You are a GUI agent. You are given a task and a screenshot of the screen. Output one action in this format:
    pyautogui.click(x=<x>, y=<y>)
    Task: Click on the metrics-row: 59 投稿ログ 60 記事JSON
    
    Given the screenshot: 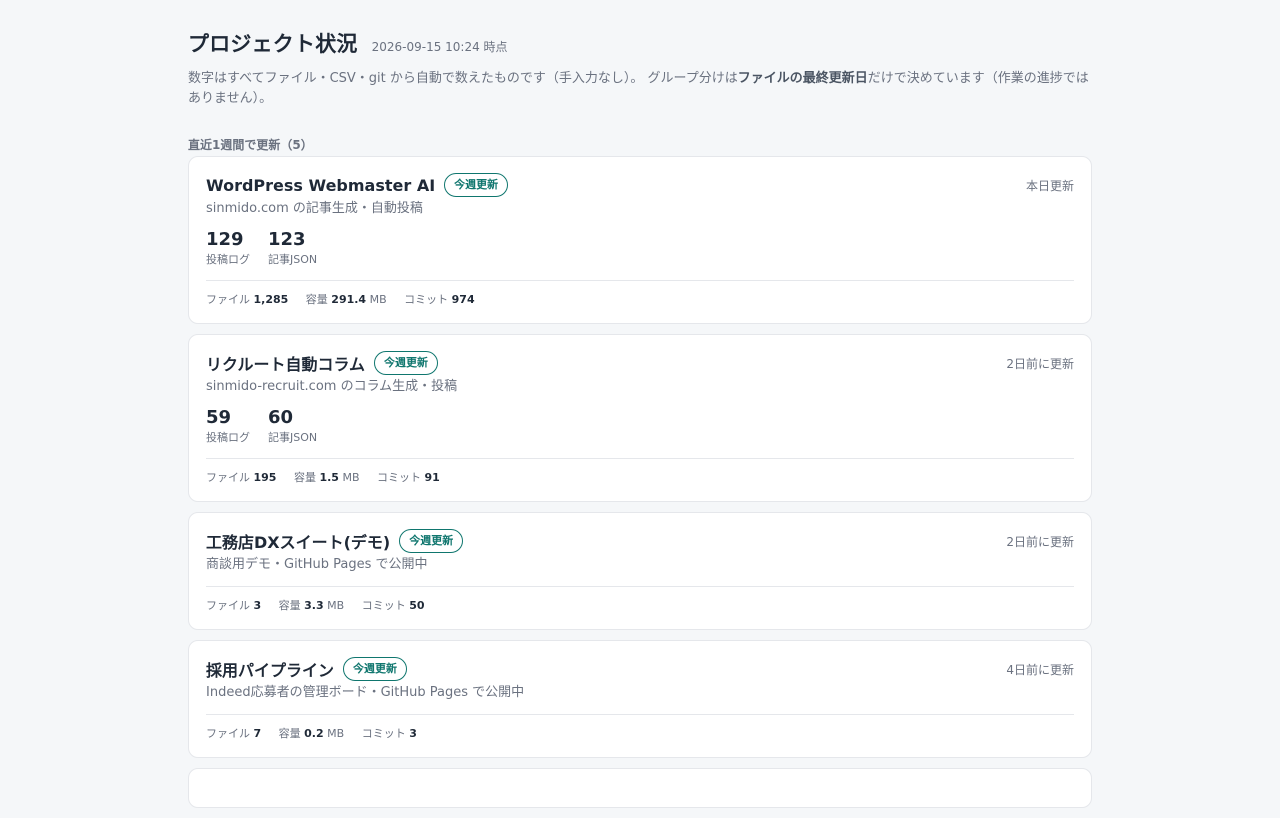 What is the action you would take?
    pyautogui.click(x=640, y=426)
    